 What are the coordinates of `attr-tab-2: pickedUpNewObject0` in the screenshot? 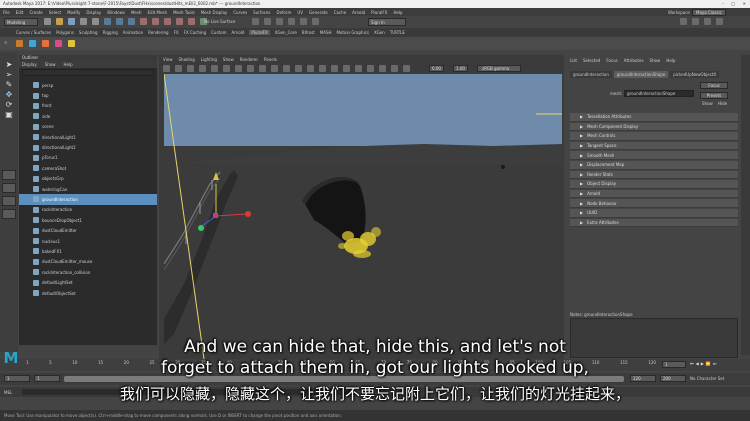 It's located at (695, 74).